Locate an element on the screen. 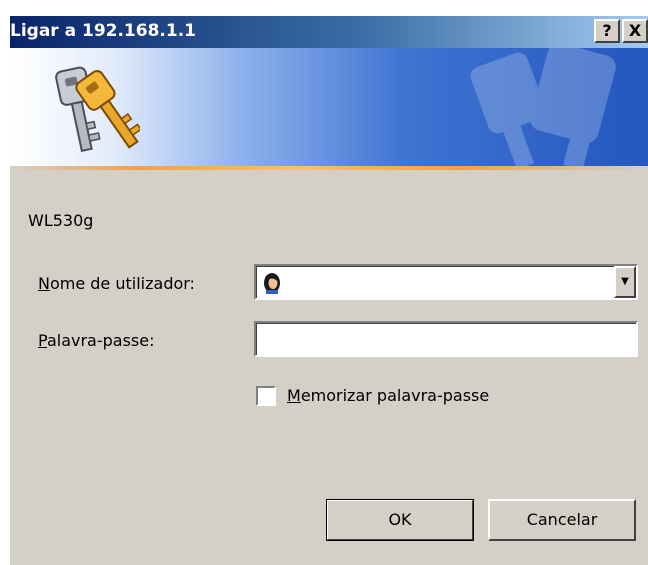 The image size is (648, 565). password-field is located at coordinates (446, 339).